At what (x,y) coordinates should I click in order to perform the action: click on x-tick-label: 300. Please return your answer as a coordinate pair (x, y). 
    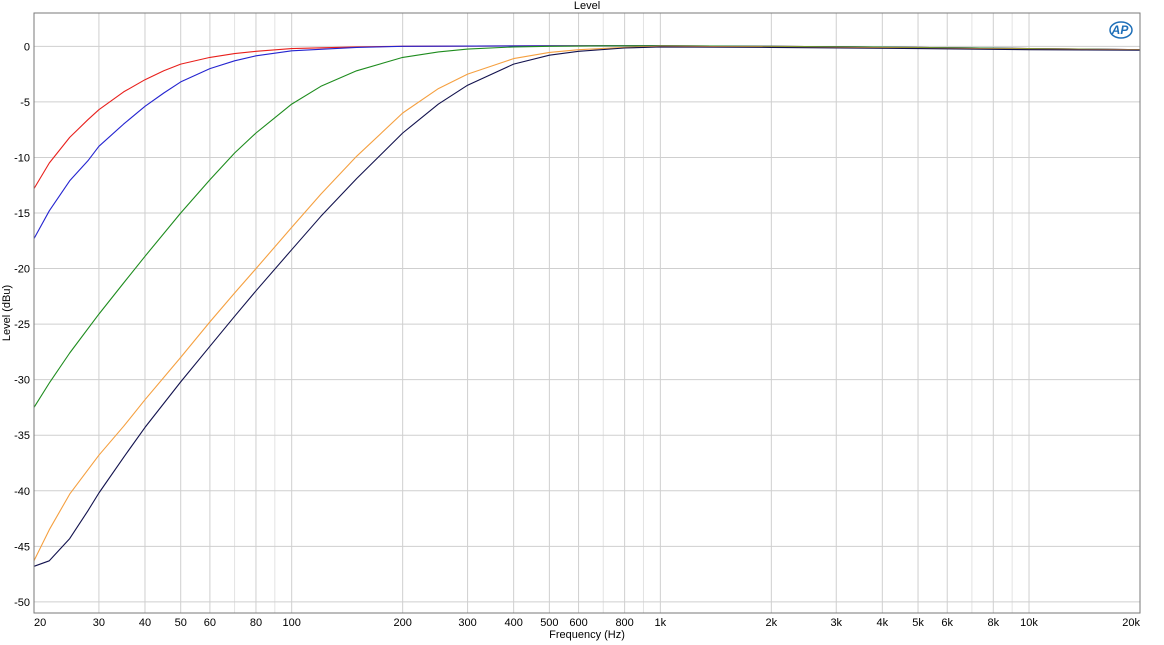
    Looking at the image, I should click on (467, 623).